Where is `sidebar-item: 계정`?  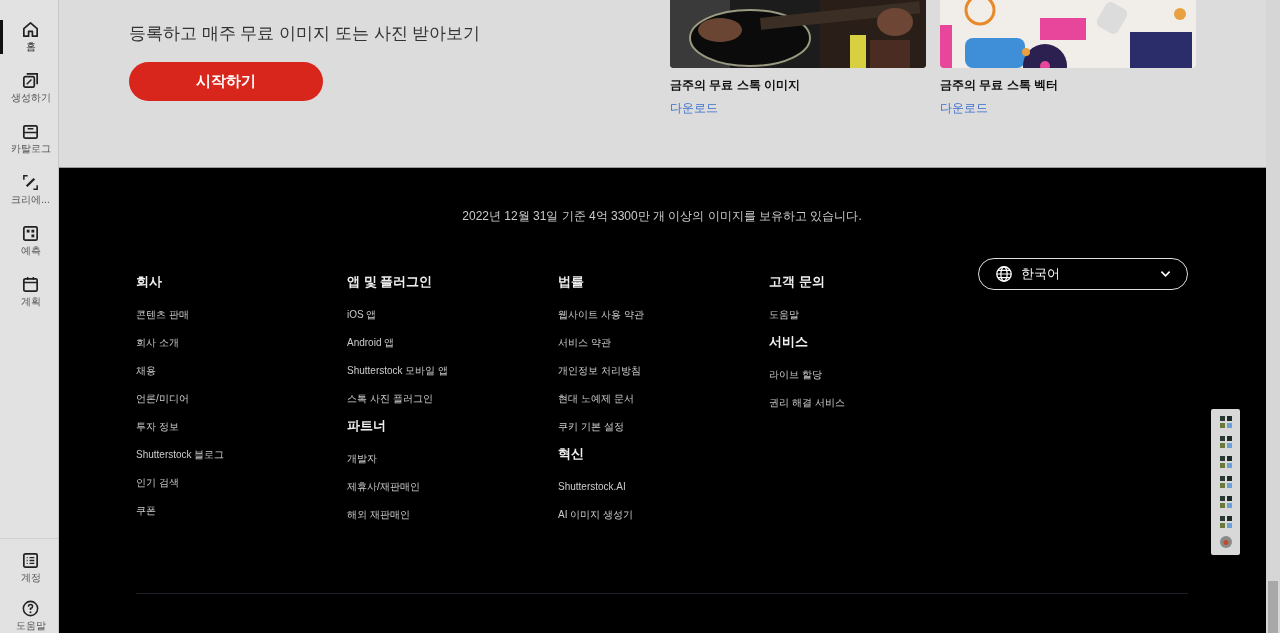
sidebar-item: 계정 is located at coordinates (29, 568).